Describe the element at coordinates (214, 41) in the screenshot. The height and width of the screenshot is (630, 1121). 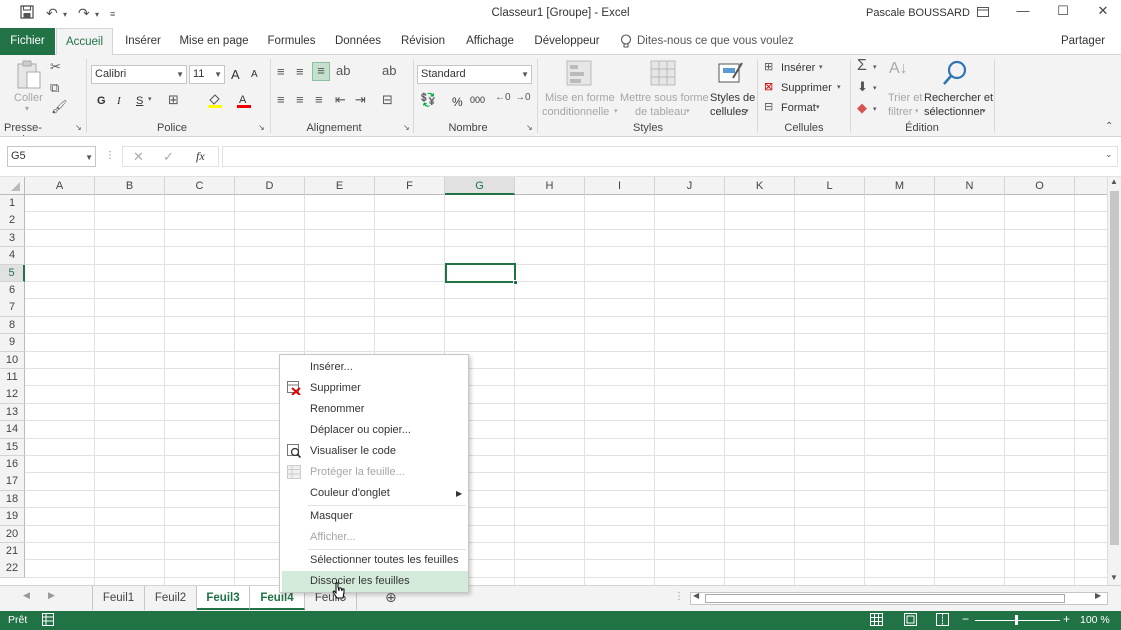
I see `tab-page-layout: Mise en page` at that location.